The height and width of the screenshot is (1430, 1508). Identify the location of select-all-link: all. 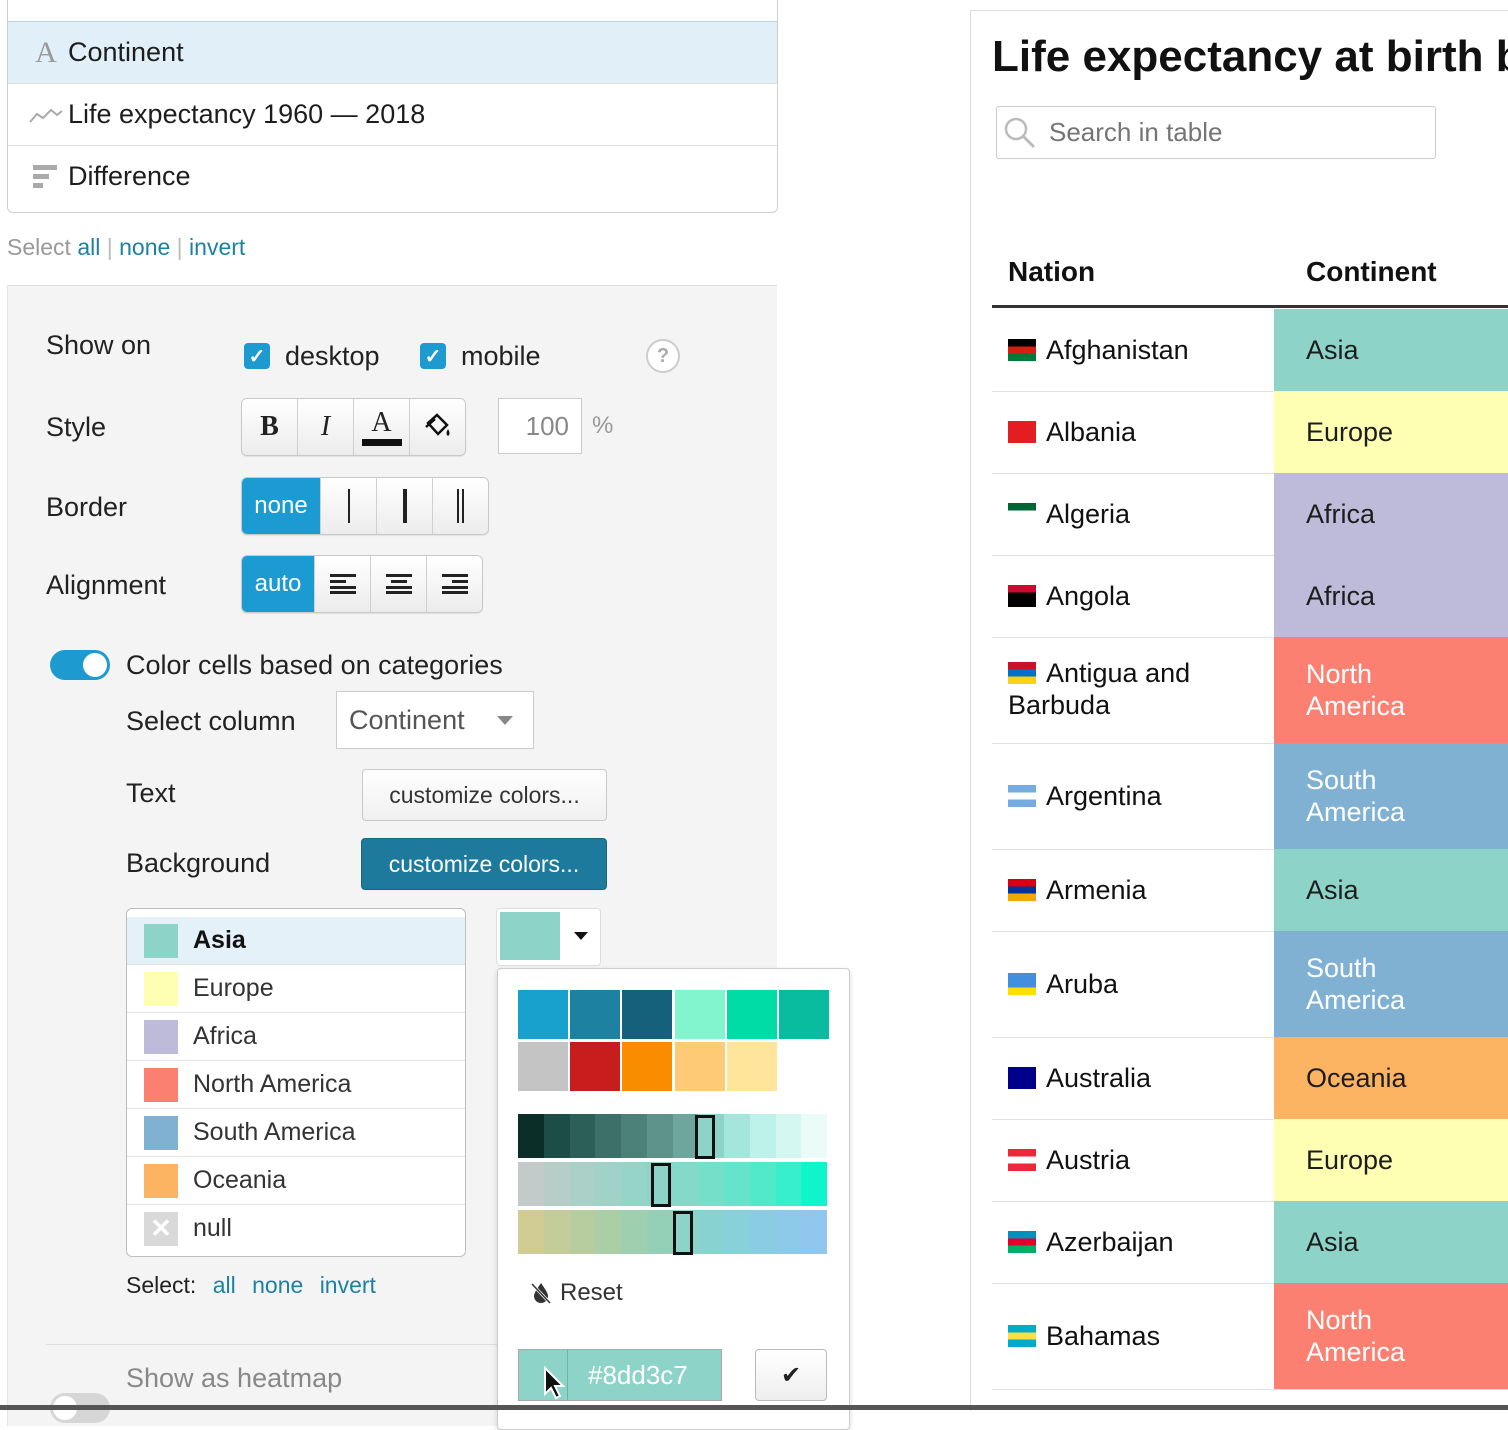
(88, 247).